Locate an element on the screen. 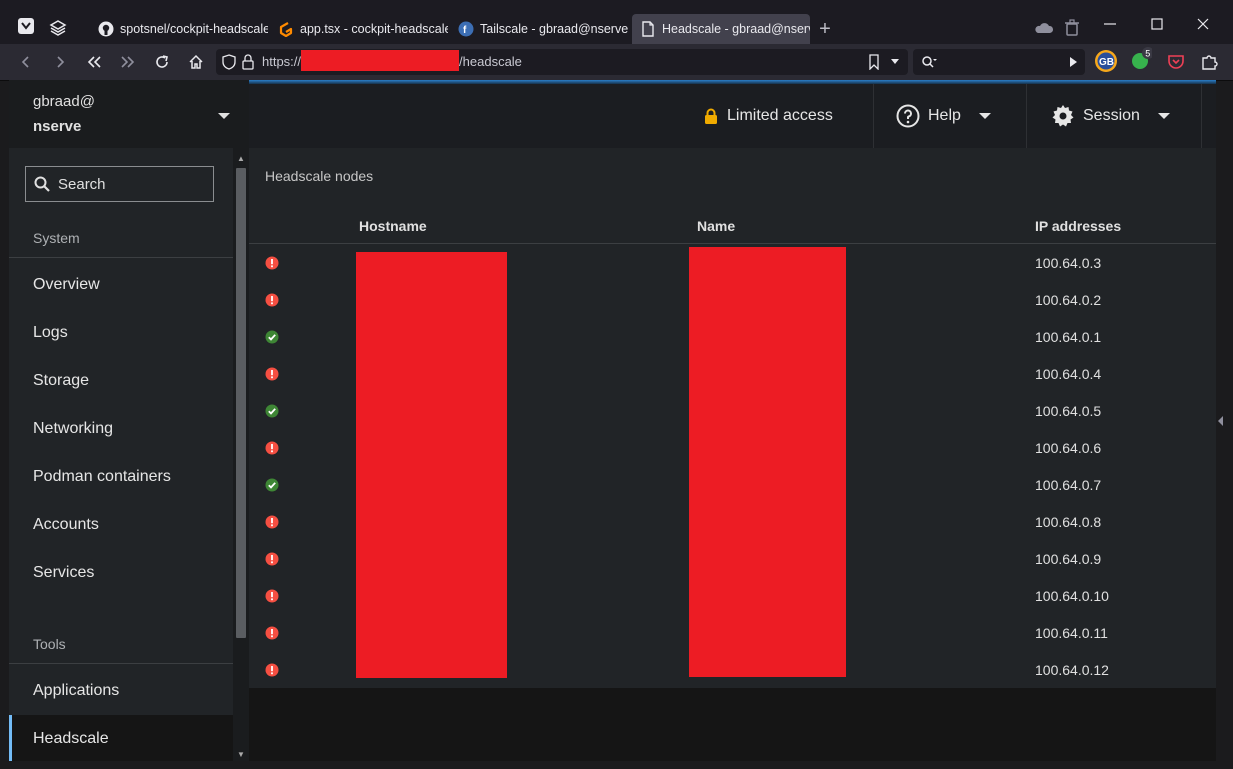  forward-icon is located at coordinates (60, 62).